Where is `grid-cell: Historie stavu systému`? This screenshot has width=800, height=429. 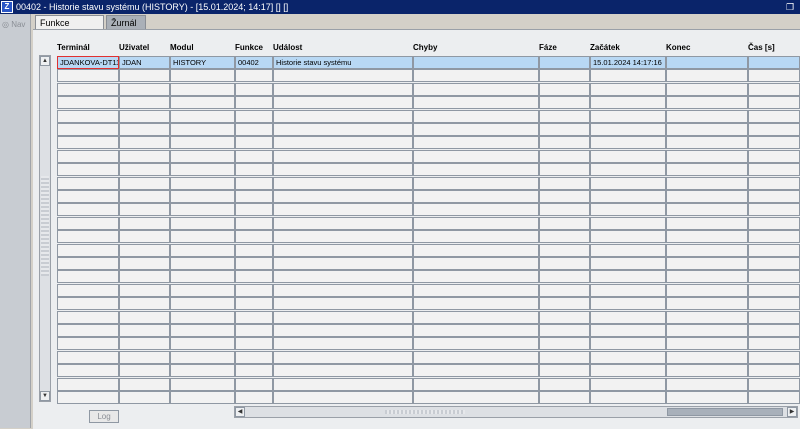
grid-cell: Historie stavu systému is located at coordinates (343, 62).